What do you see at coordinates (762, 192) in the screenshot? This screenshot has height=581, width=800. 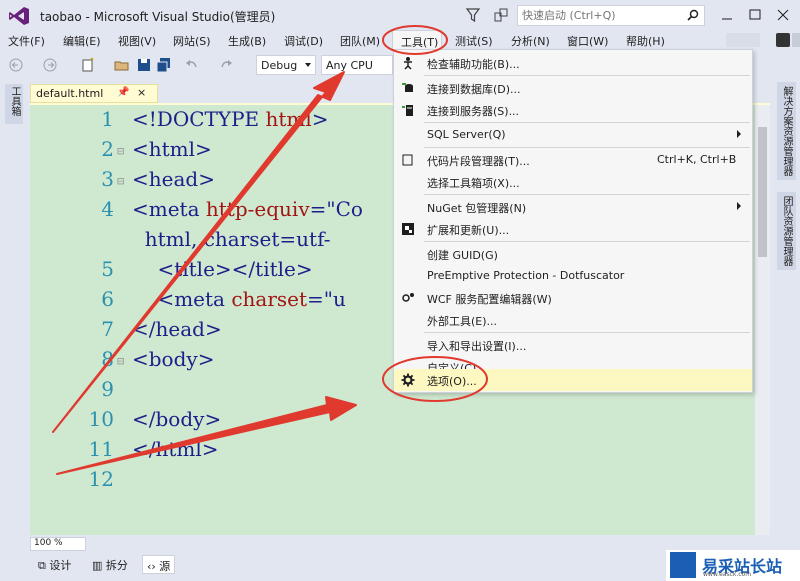 I see `scroll-thumb` at bounding box center [762, 192].